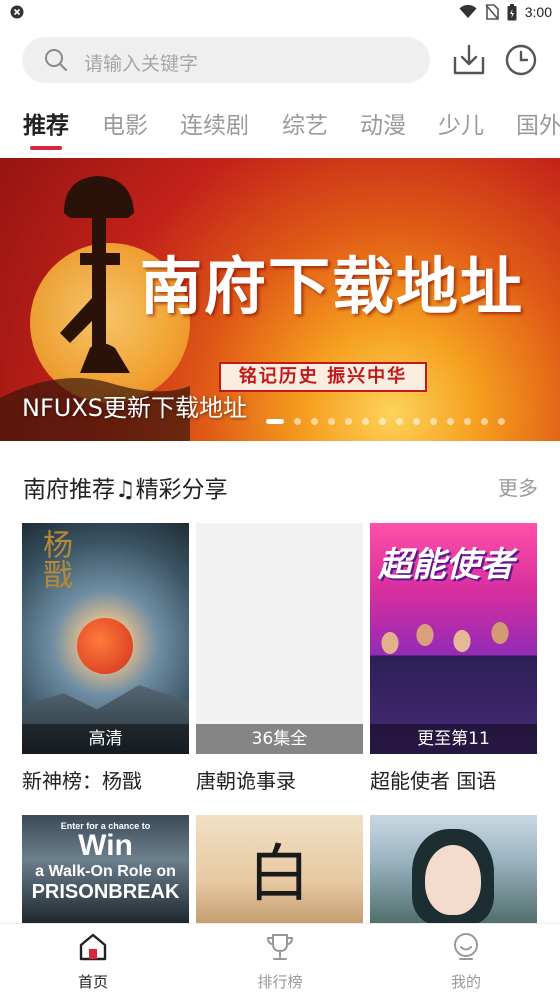 The image size is (560, 997). I want to click on bottom-navigation: 首页 排行榜 我的, so click(280, 960).